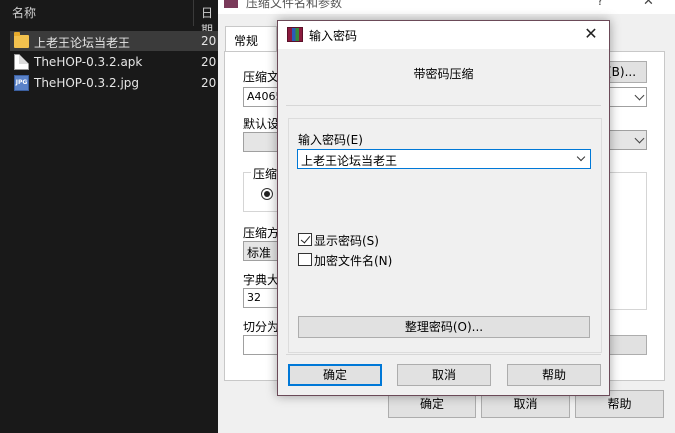 The height and width of the screenshot is (433, 675). What do you see at coordinates (21, 40) in the screenshot?
I see `folder-icon` at bounding box center [21, 40].